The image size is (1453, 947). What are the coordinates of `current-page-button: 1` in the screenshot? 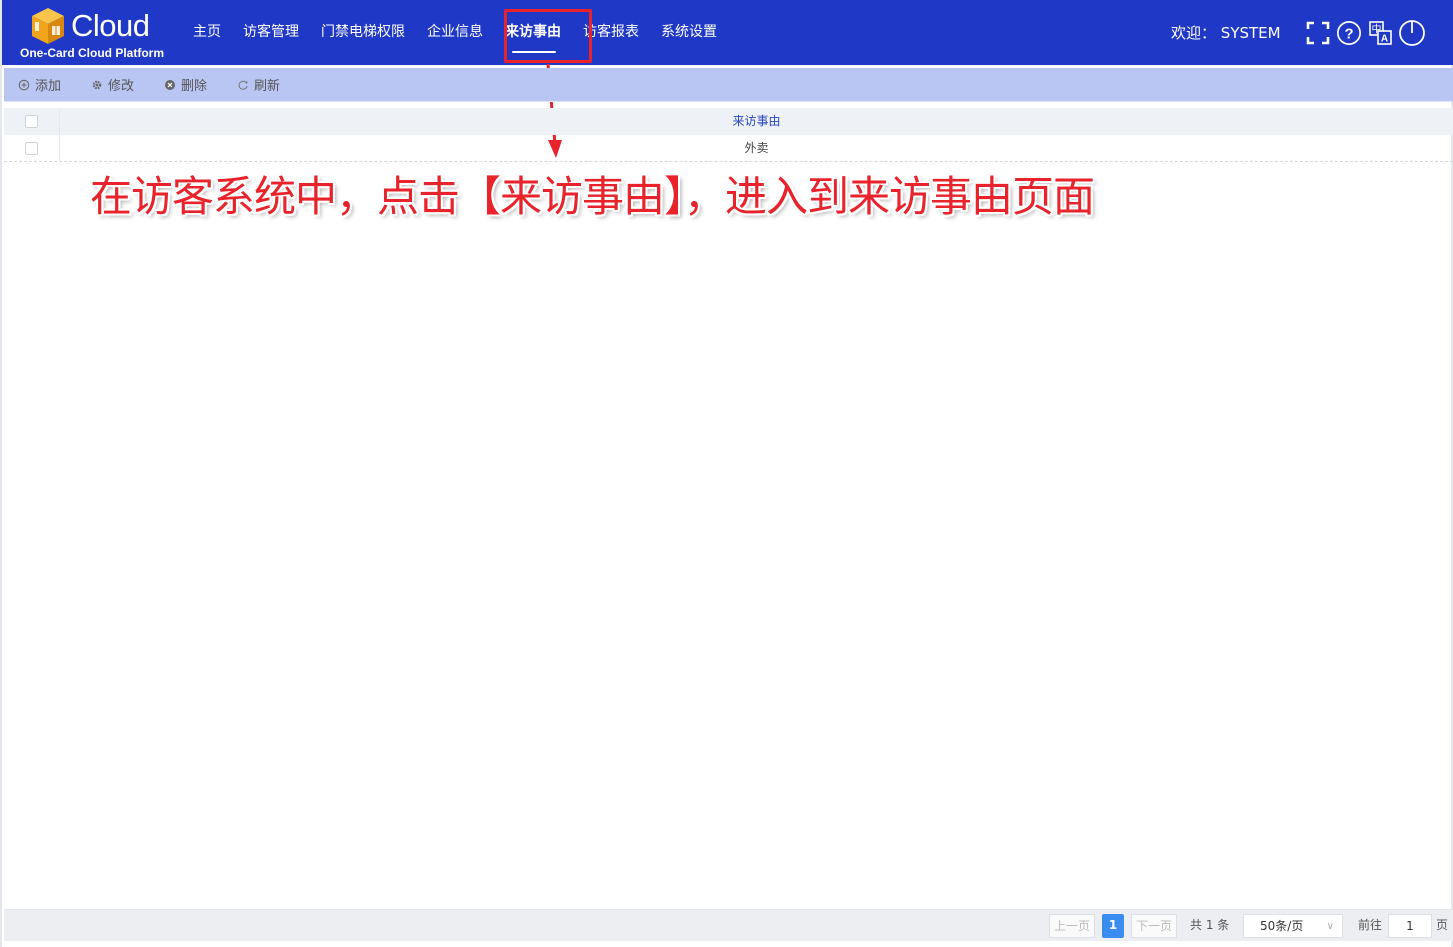 It's located at (1113, 926).